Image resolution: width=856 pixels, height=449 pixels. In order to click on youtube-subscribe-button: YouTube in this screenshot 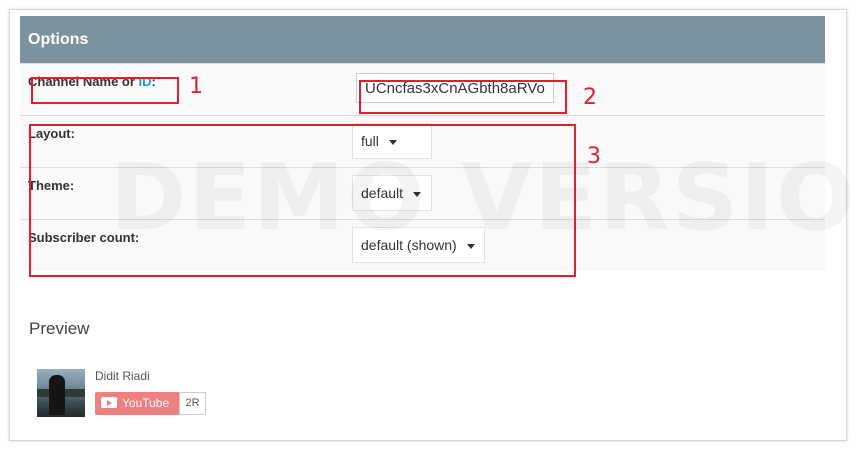, I will do `click(137, 403)`.